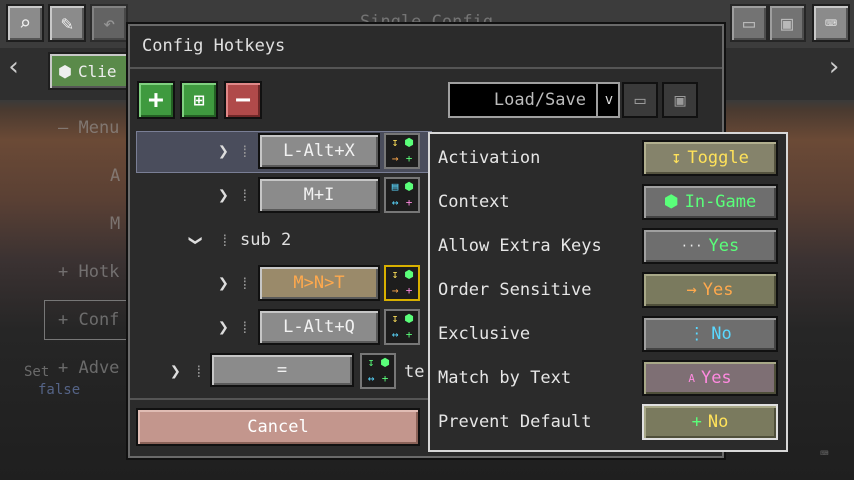  I want to click on order-sensitive-label: Order Sensitive, so click(515, 290).